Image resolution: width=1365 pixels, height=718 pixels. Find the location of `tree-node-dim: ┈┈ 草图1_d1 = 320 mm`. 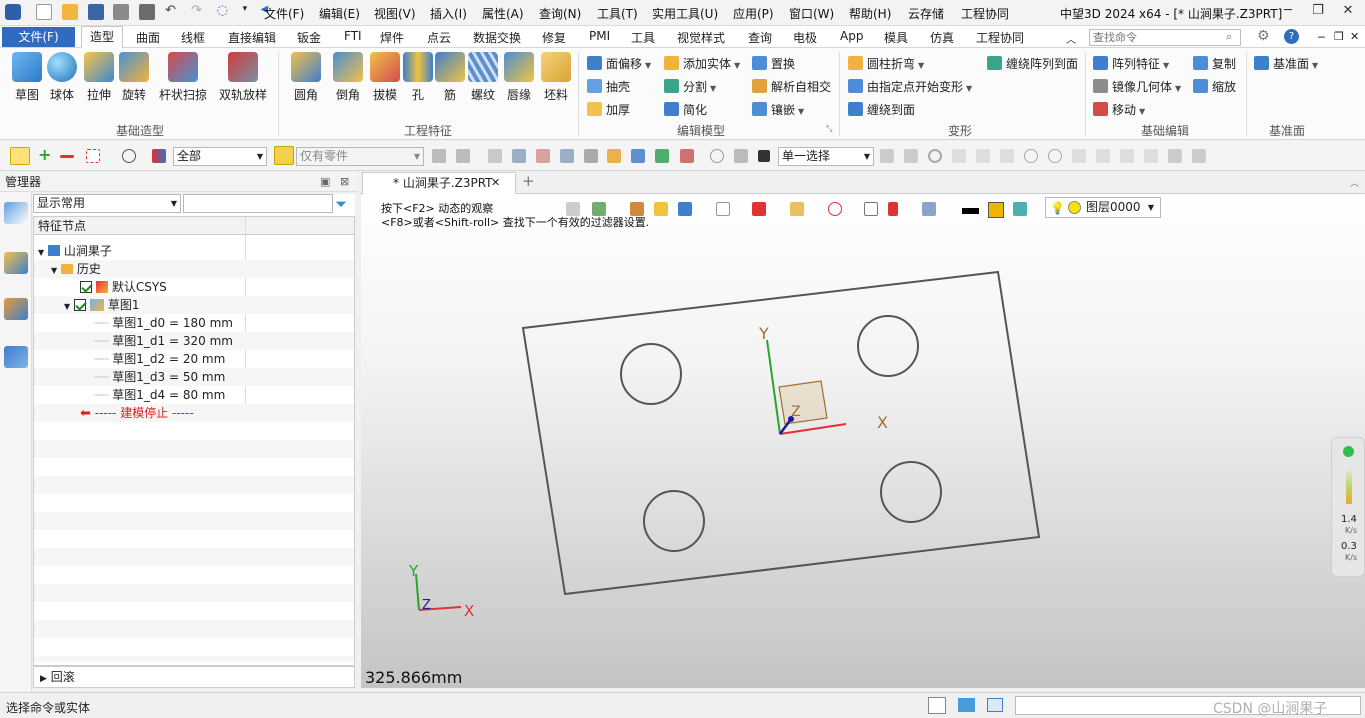

tree-node-dim: ┈┈ 草图1_d1 = 320 mm is located at coordinates (194, 341).